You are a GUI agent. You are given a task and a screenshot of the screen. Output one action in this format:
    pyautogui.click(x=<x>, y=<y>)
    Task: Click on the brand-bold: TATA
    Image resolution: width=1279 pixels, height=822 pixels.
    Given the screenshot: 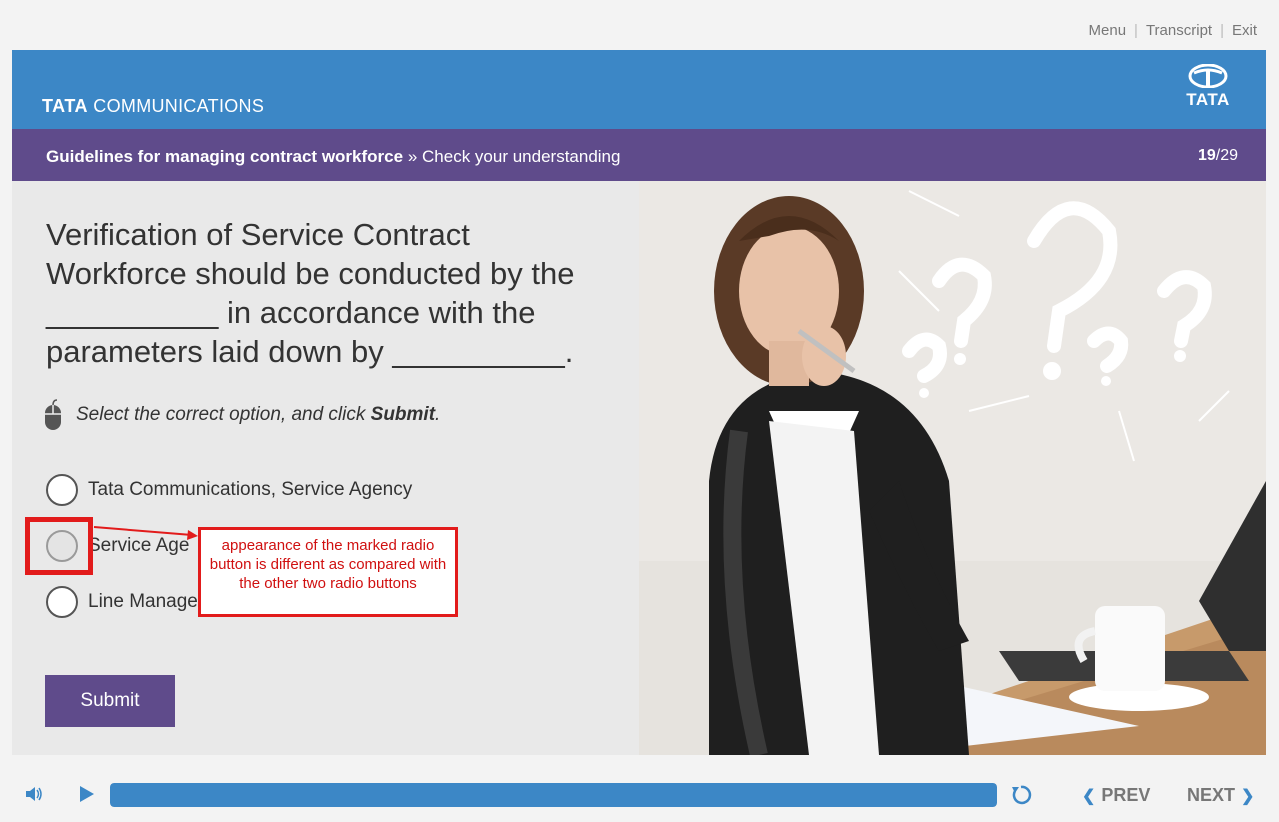 What is the action you would take?
    pyautogui.click(x=65, y=106)
    